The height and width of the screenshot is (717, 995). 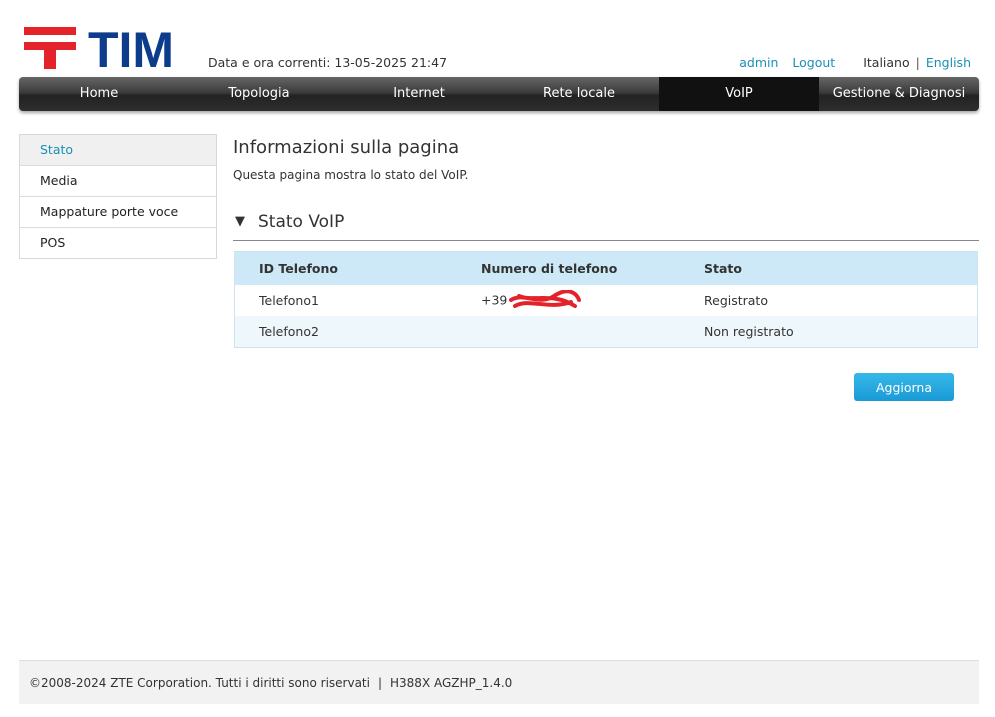 I want to click on tab-rete-locale: Rete locale, so click(x=579, y=94).